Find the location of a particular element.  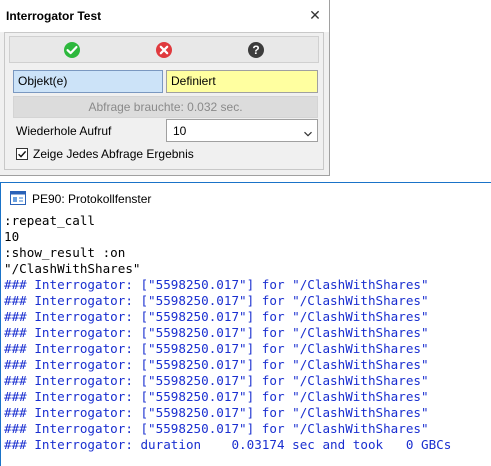

objects-label: Objekt(e) is located at coordinates (88, 81).